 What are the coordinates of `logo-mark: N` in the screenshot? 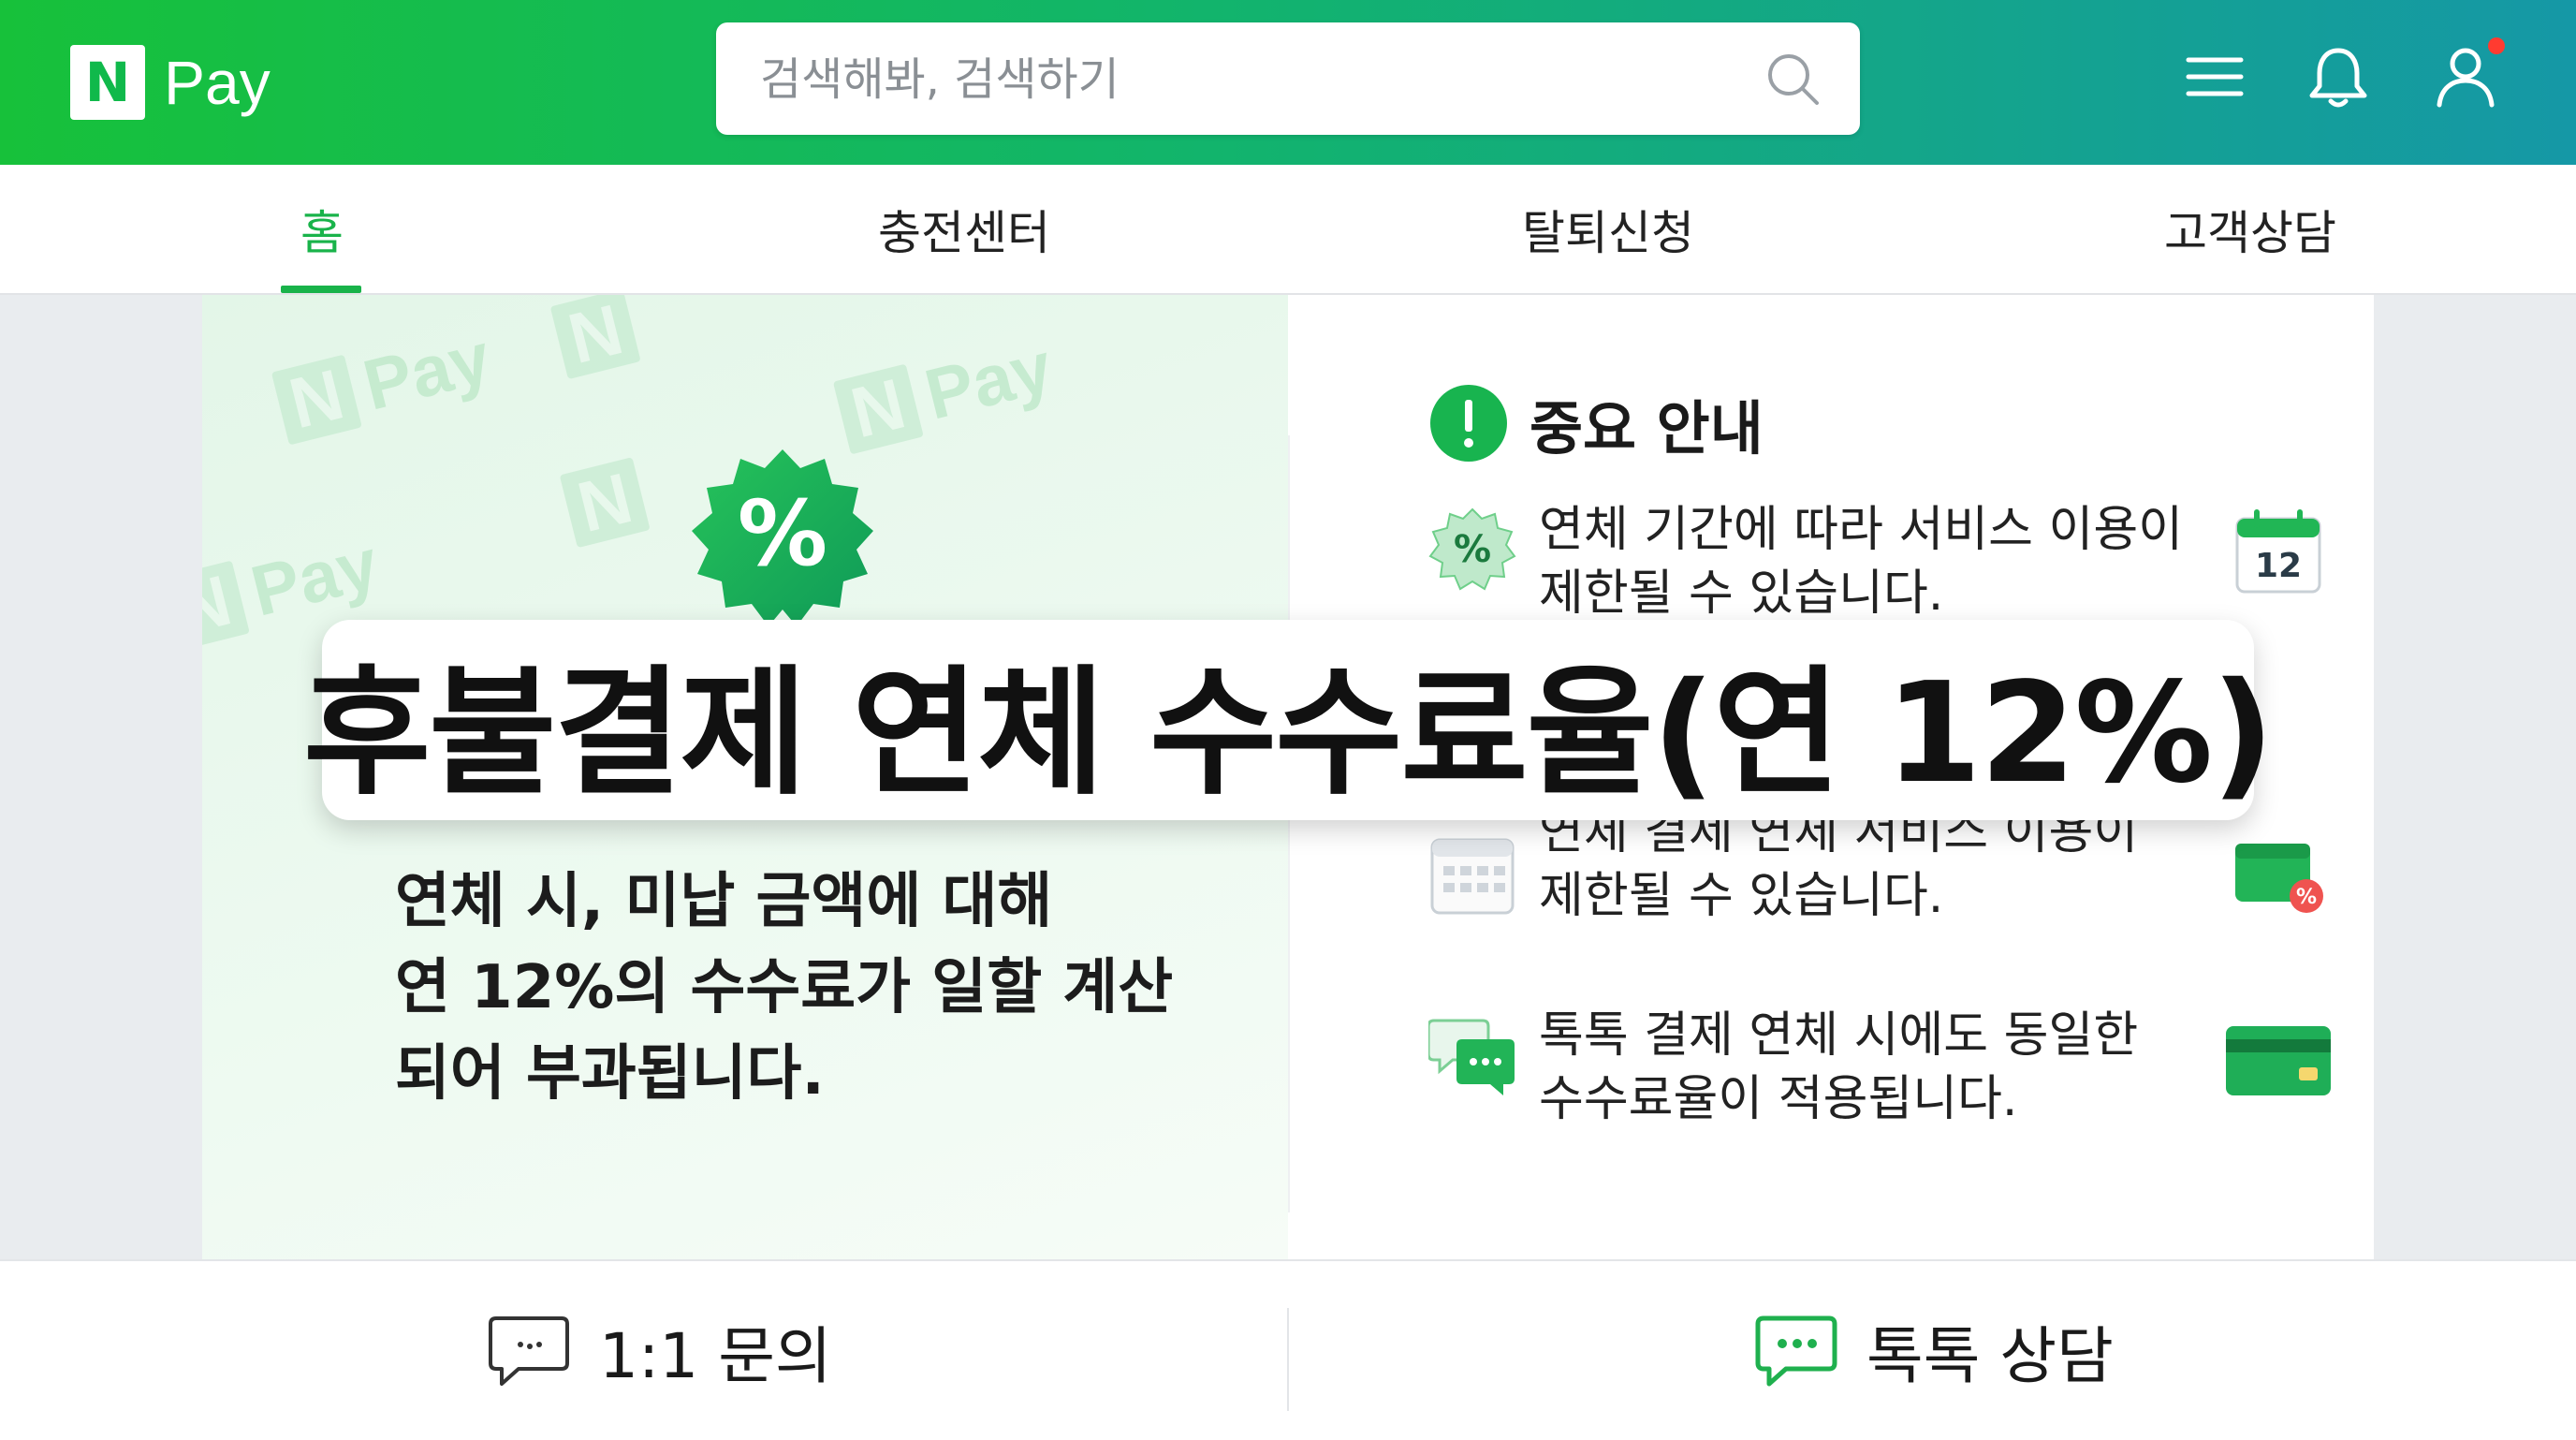 It's located at (107, 82).